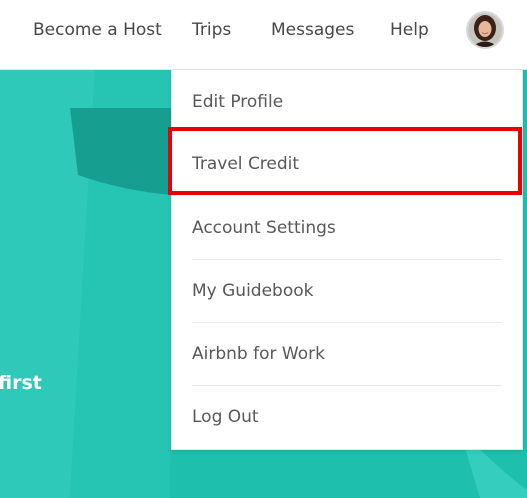 This screenshot has width=527, height=498. I want to click on hero-headline-fragment: first, so click(21, 383).